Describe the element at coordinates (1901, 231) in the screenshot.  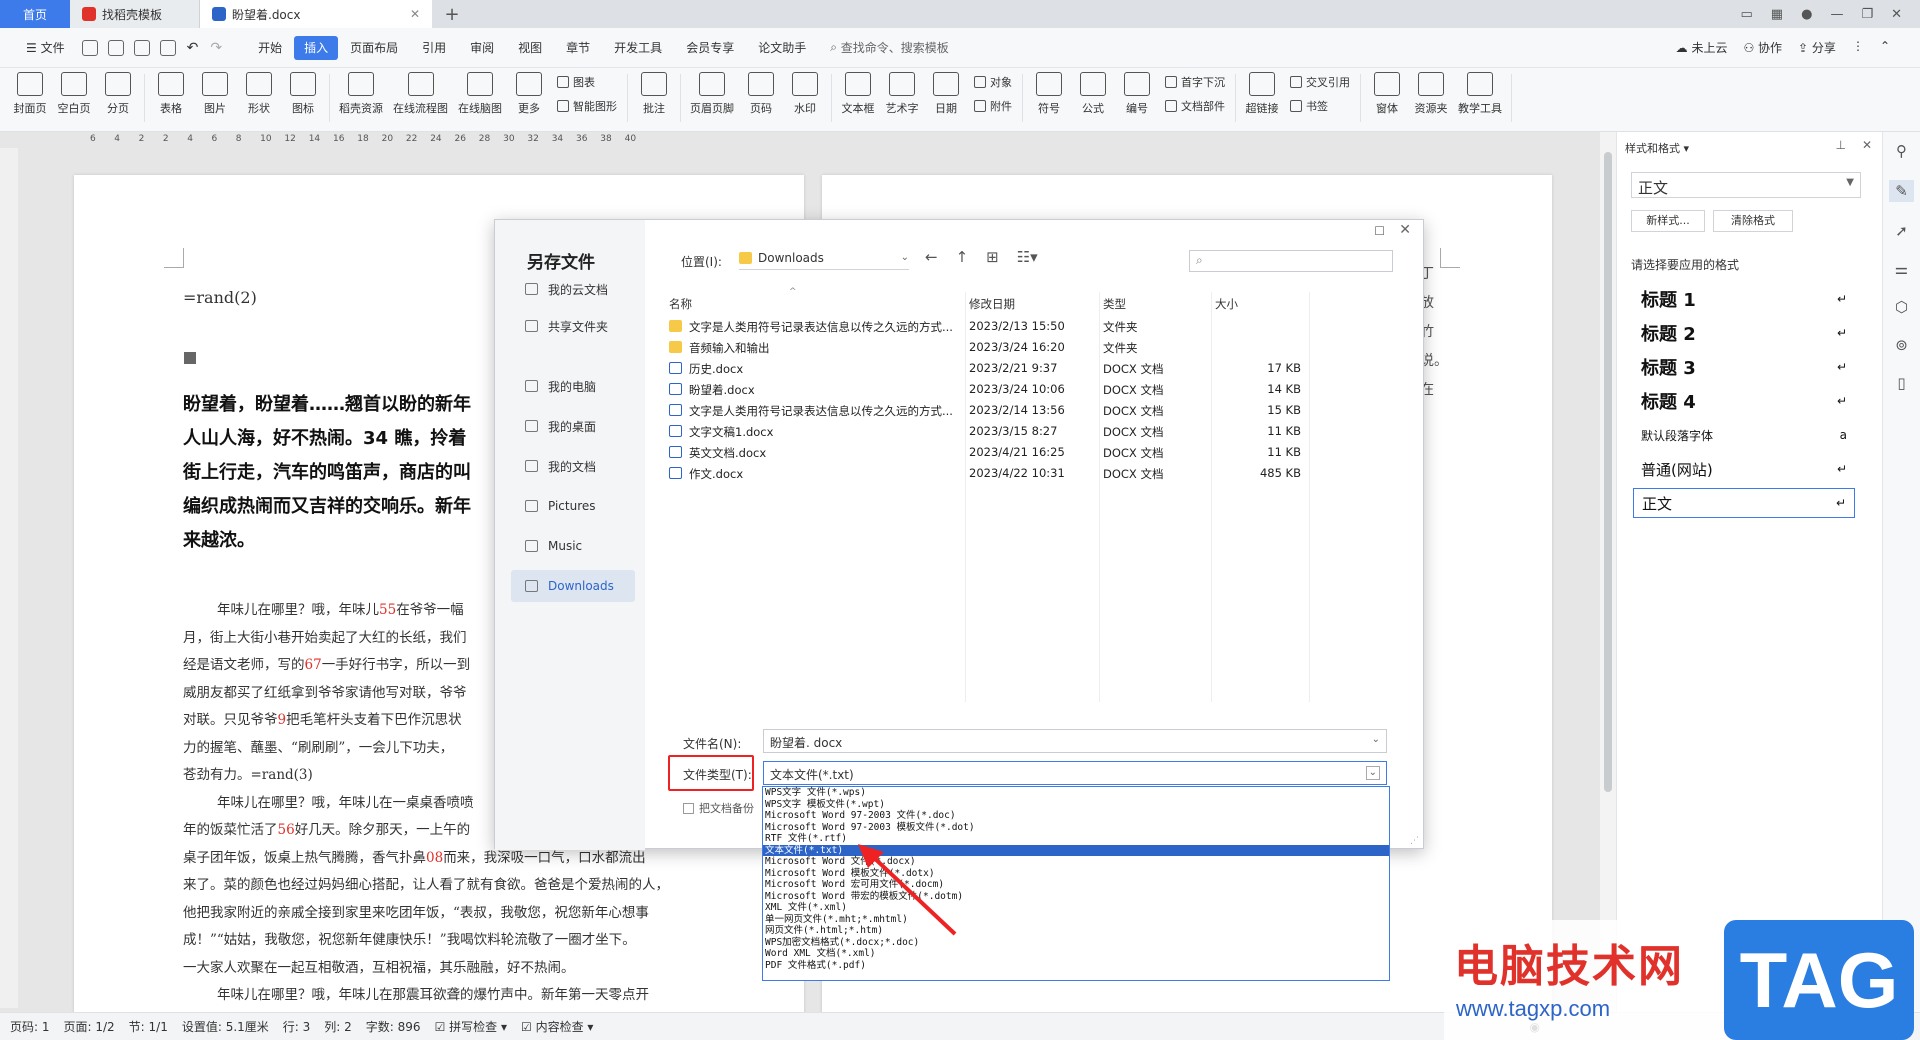
I see `select-tool-icon: ➚` at that location.